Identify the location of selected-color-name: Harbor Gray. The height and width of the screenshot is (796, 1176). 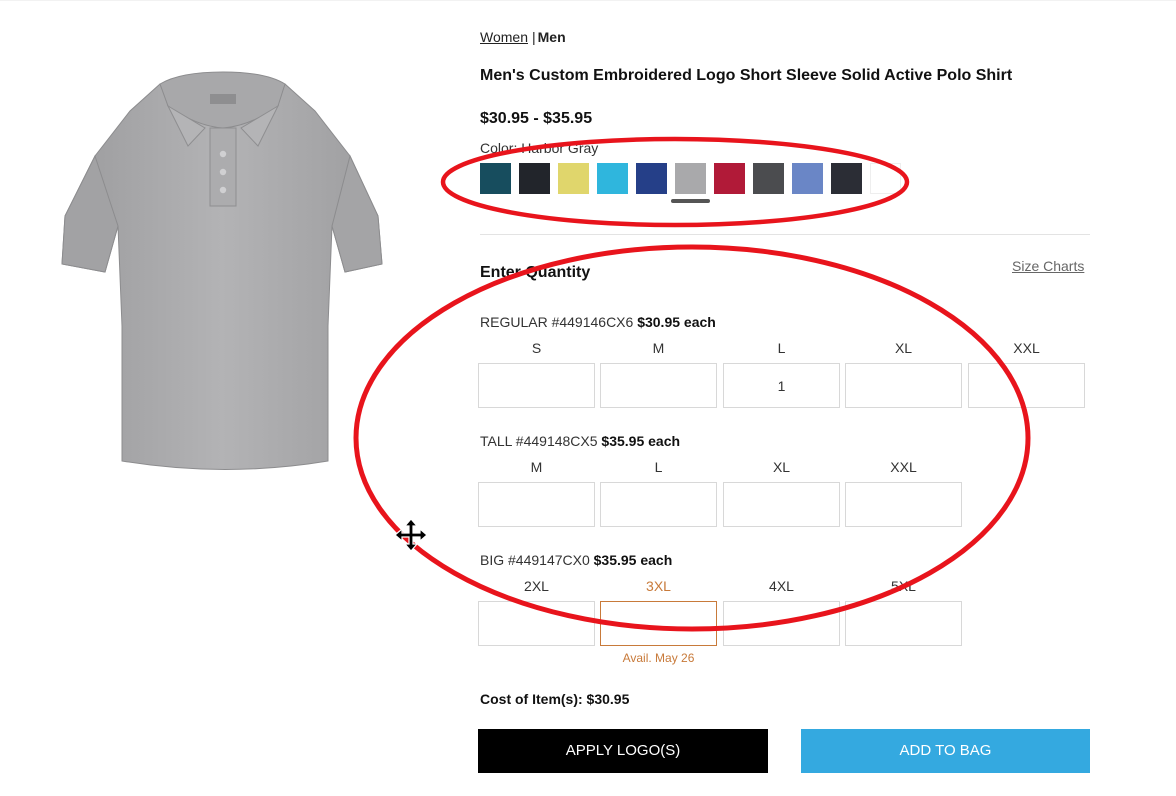
(560, 148).